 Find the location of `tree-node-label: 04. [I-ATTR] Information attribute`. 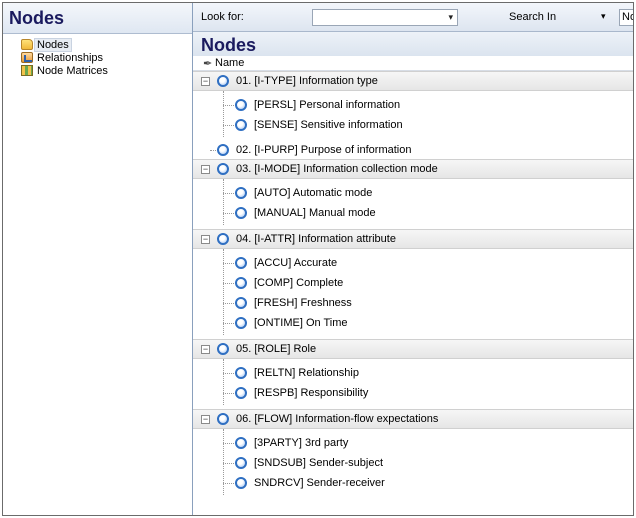

tree-node-label: 04. [I-ATTR] Information attribute is located at coordinates (316, 239).